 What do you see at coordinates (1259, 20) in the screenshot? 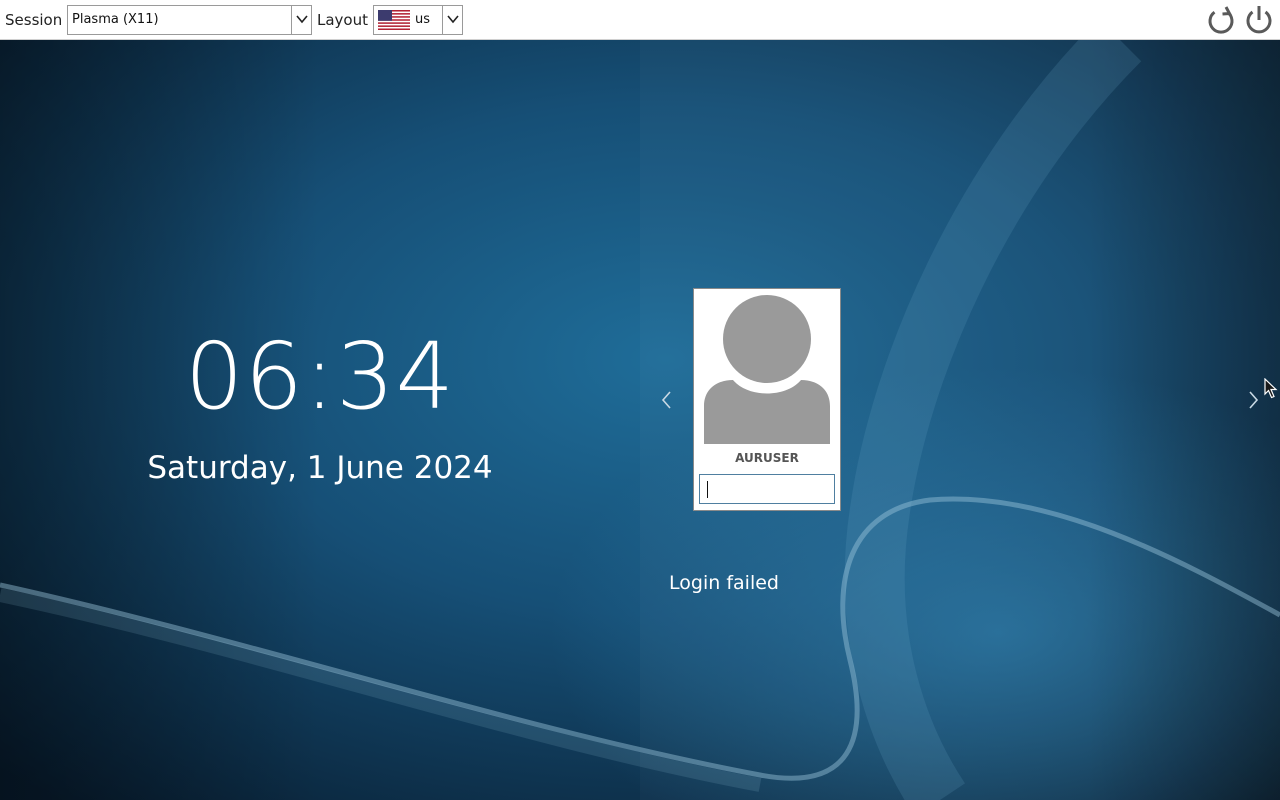
I see `power-icon` at bounding box center [1259, 20].